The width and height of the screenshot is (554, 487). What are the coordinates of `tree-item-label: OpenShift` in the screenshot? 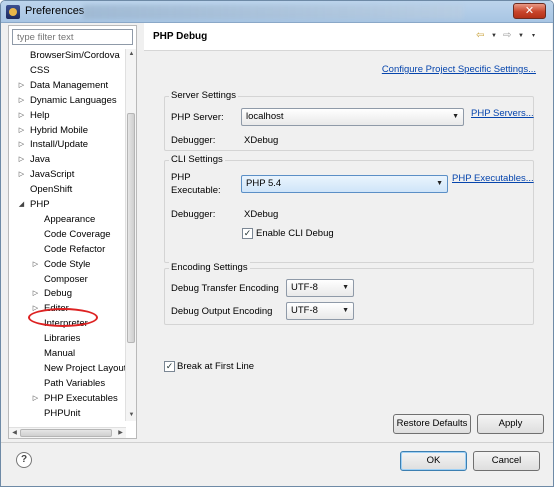 It's located at (51, 190).